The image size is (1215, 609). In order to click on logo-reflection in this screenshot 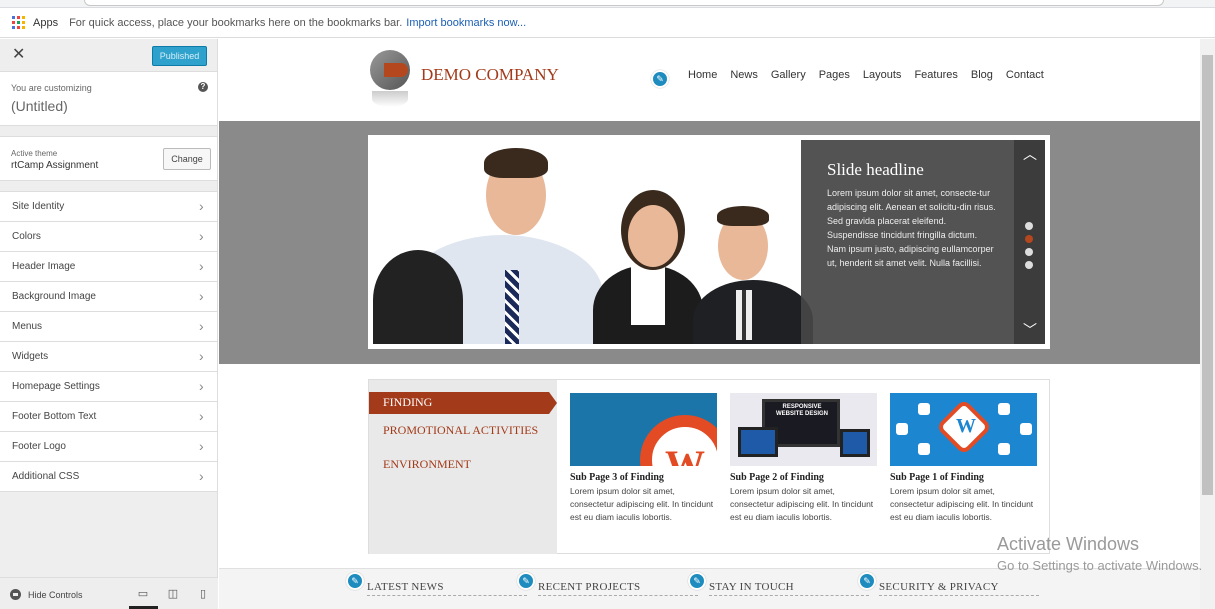, I will do `click(390, 99)`.